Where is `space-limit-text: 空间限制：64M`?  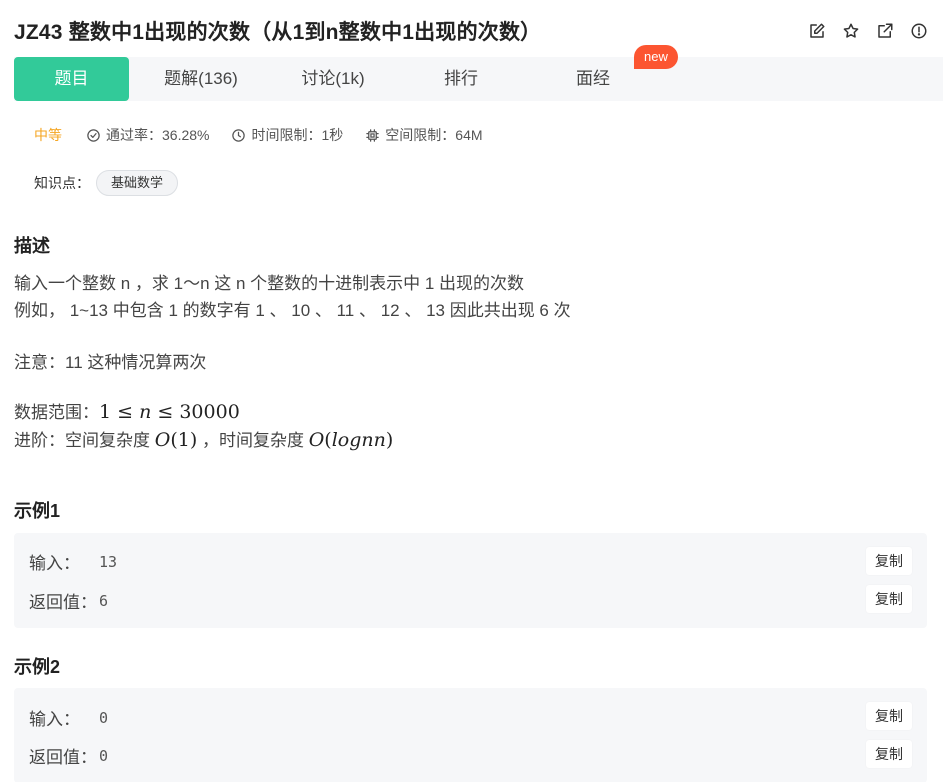
space-limit-text: 空间限制：64M is located at coordinates (434, 135).